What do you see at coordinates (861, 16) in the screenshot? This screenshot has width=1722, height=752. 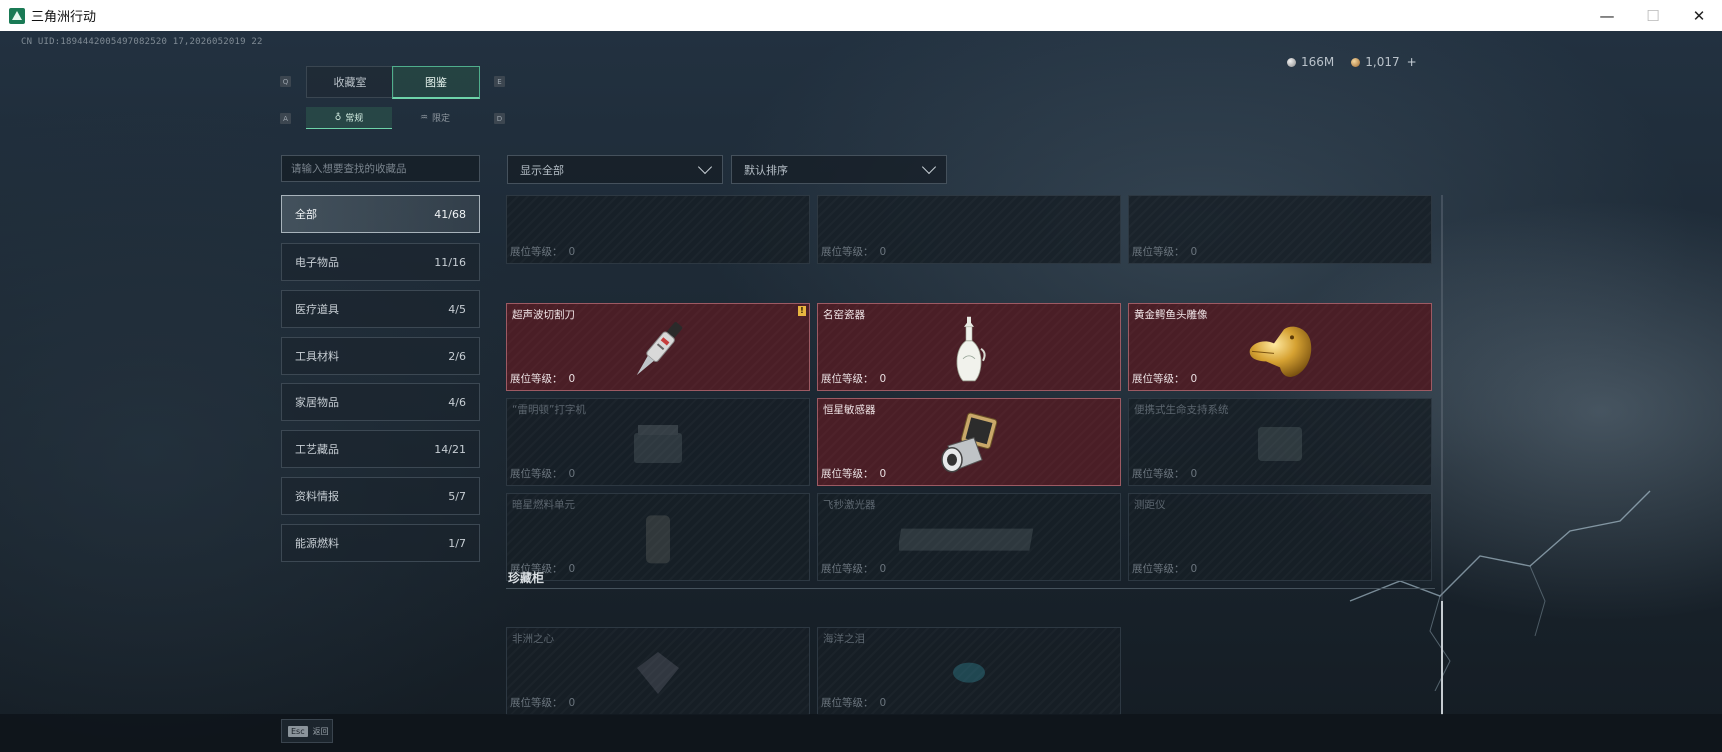 I see `window-titlebar: 三角洲行动 — ☐ ✕` at bounding box center [861, 16].